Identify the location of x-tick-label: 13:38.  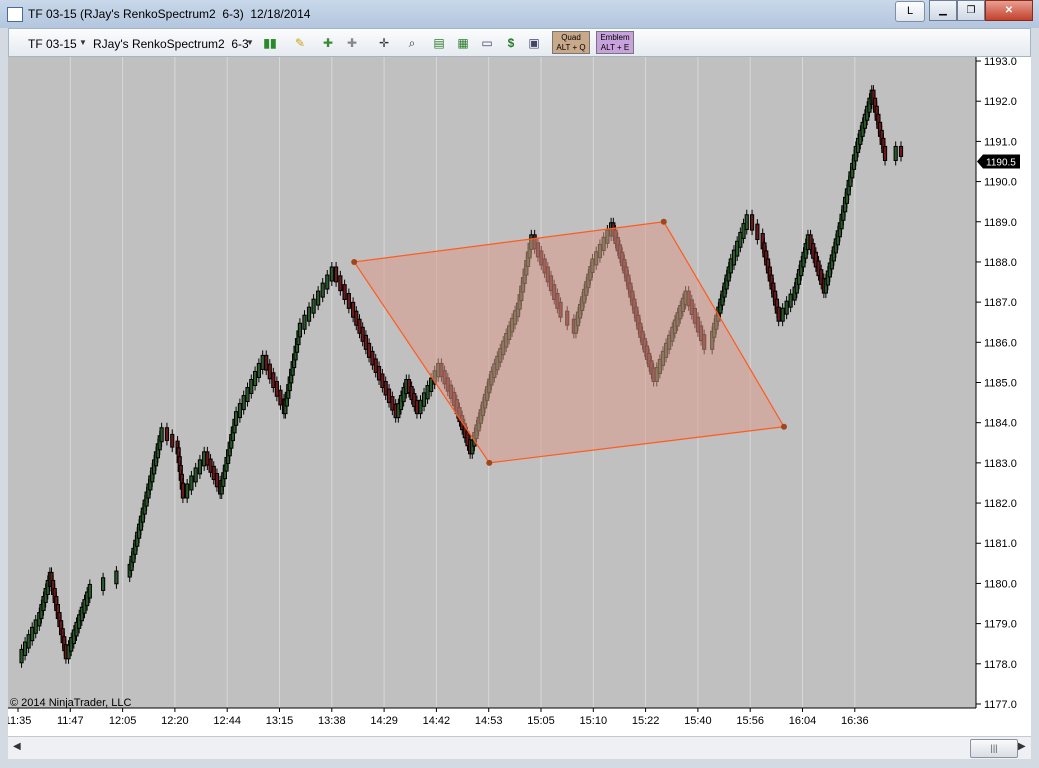
(332, 721).